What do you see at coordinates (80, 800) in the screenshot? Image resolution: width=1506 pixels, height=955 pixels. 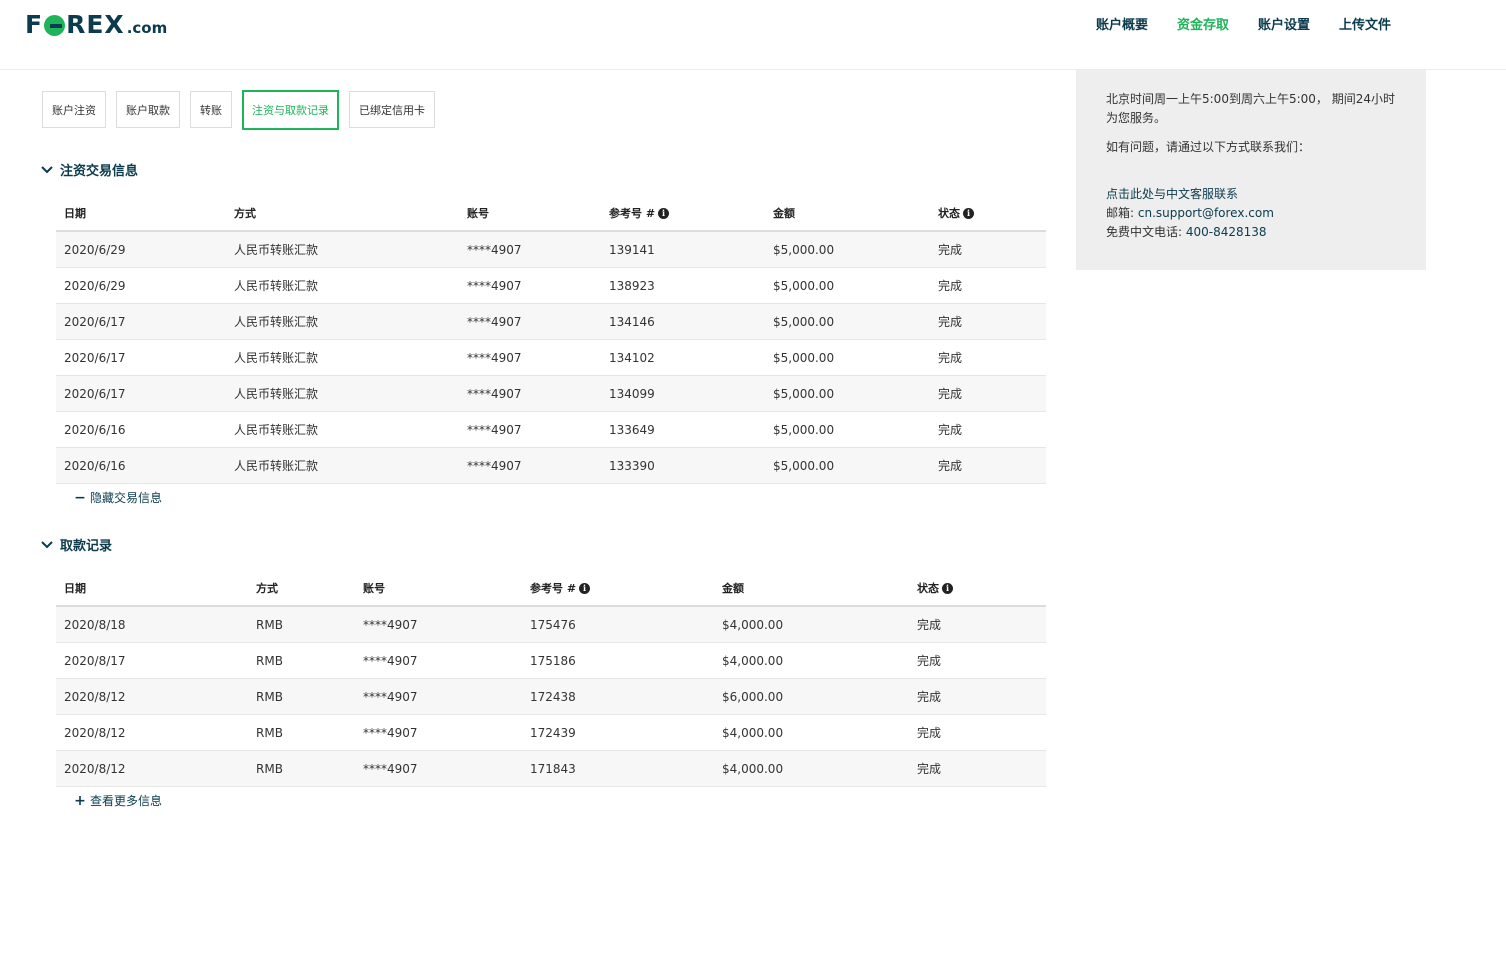 I see `plus-icon: +` at bounding box center [80, 800].